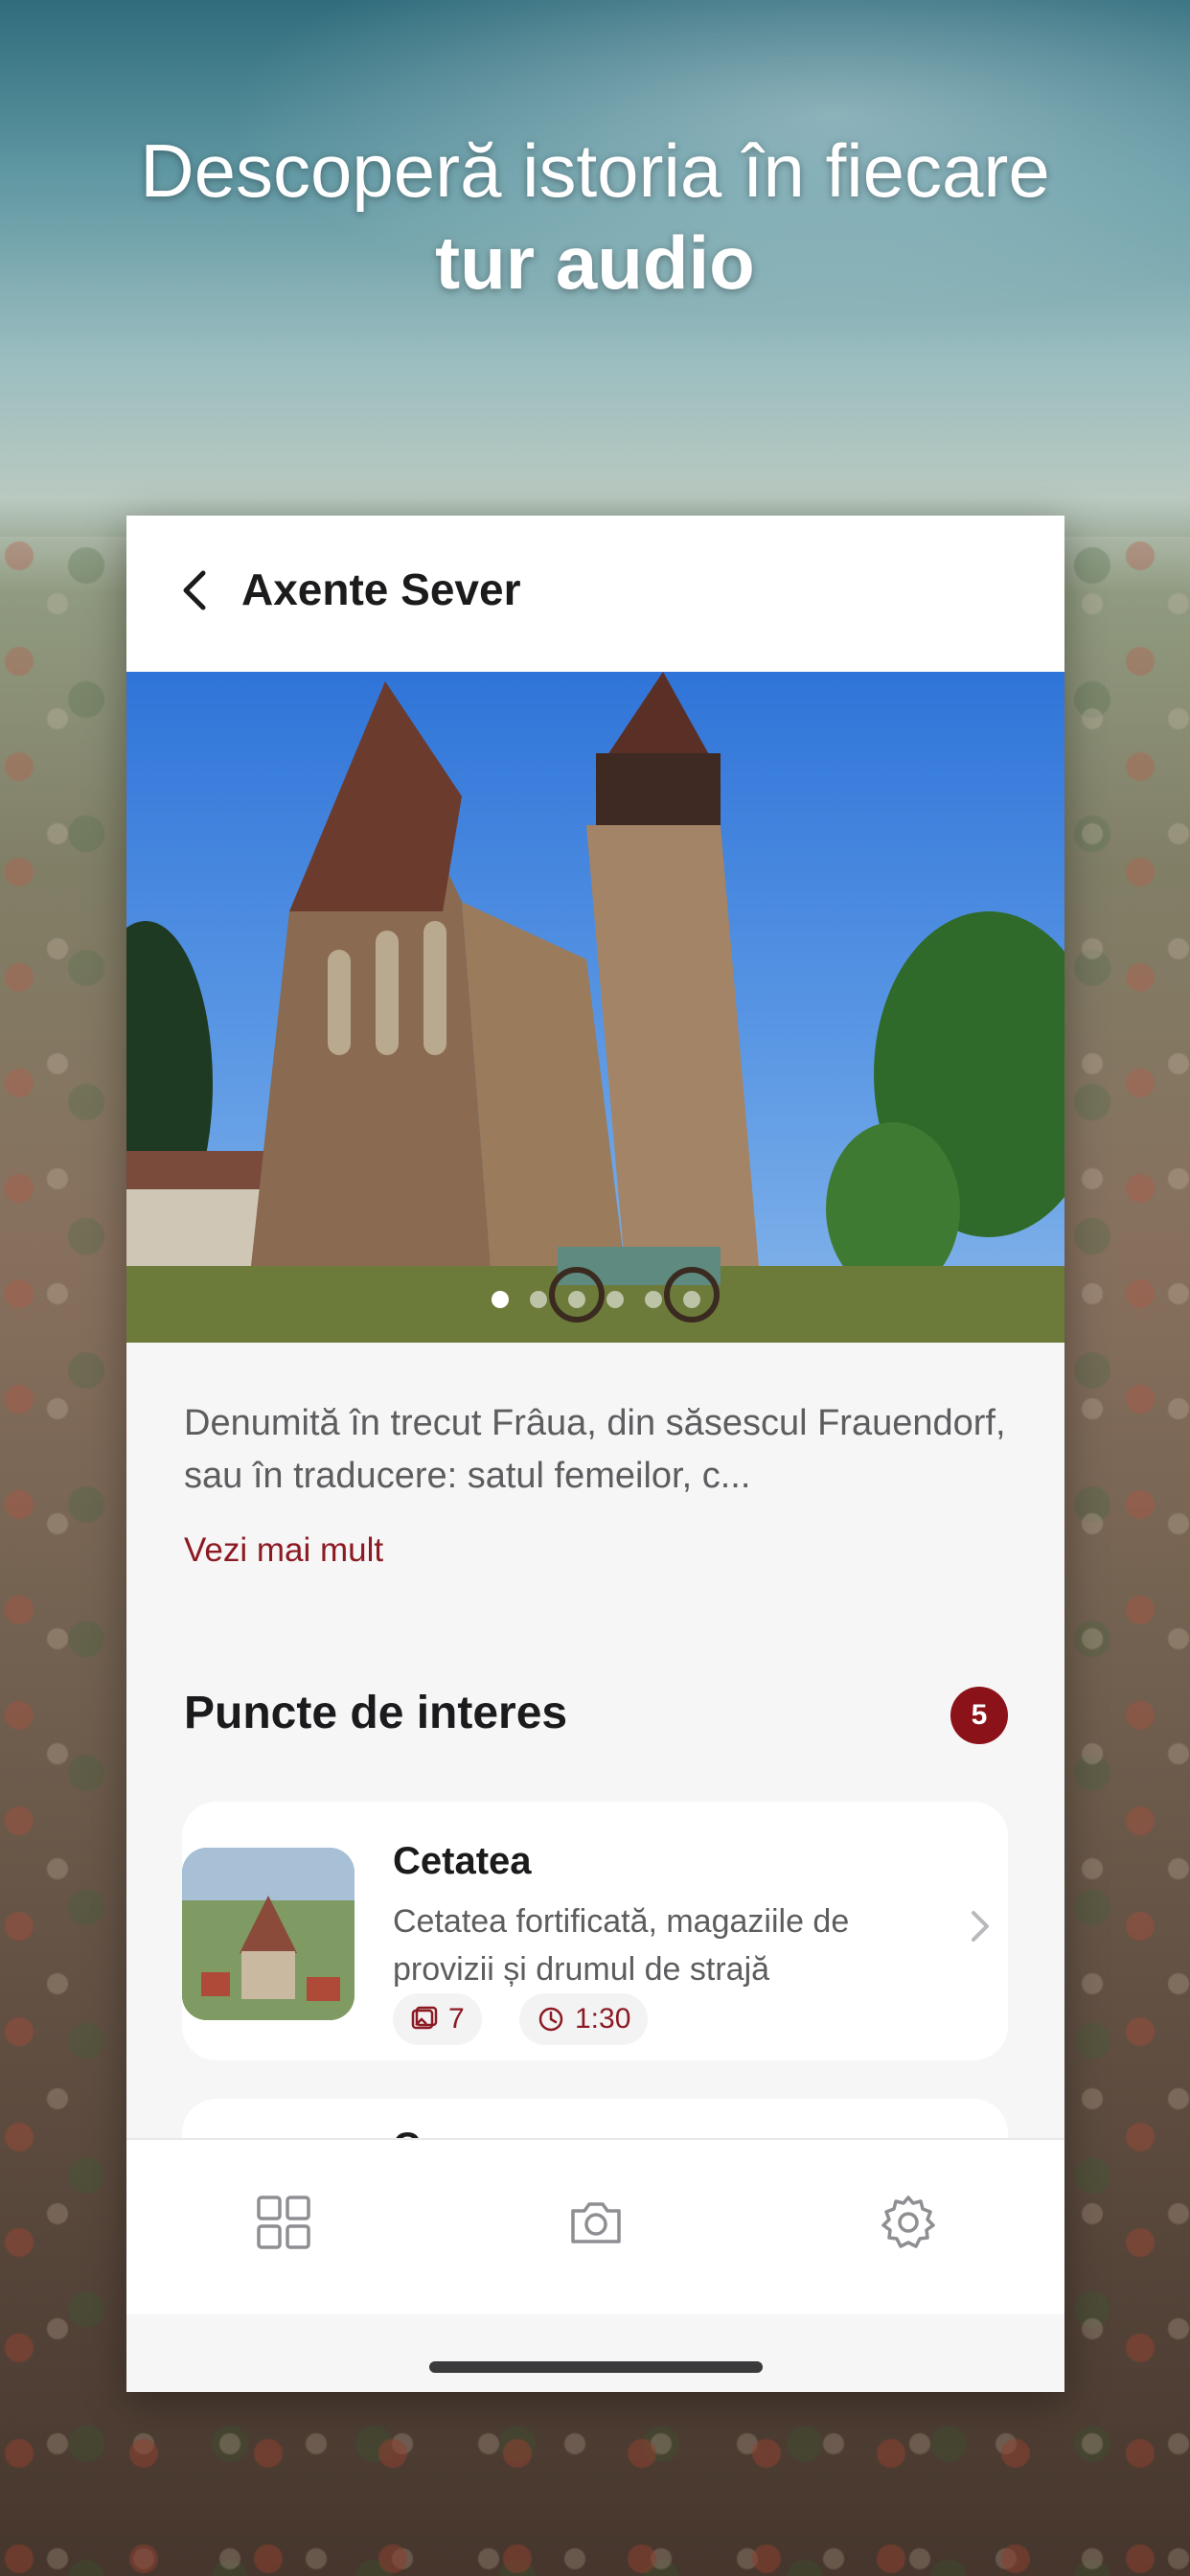  What do you see at coordinates (194, 590) in the screenshot?
I see `chevron-left-icon` at bounding box center [194, 590].